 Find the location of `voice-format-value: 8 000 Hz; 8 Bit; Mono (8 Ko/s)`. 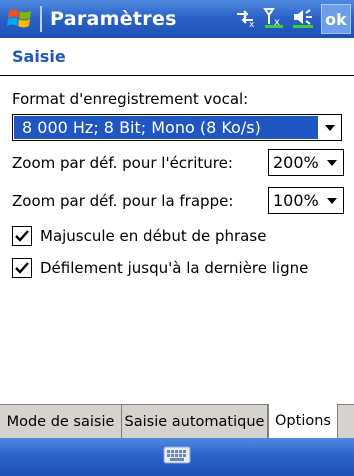

voice-format-value: 8 000 Hz; 8 Bit; Mono (8 Ko/s) is located at coordinates (166, 127).